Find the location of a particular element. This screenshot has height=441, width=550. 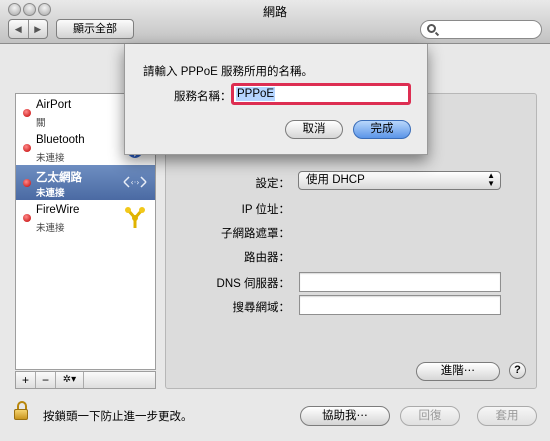

ip-address-label: IP 位址： is located at coordinates (265, 210).